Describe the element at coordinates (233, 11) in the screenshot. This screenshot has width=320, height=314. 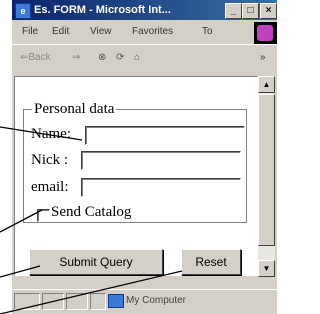
I see `minimize-button: _` at that location.